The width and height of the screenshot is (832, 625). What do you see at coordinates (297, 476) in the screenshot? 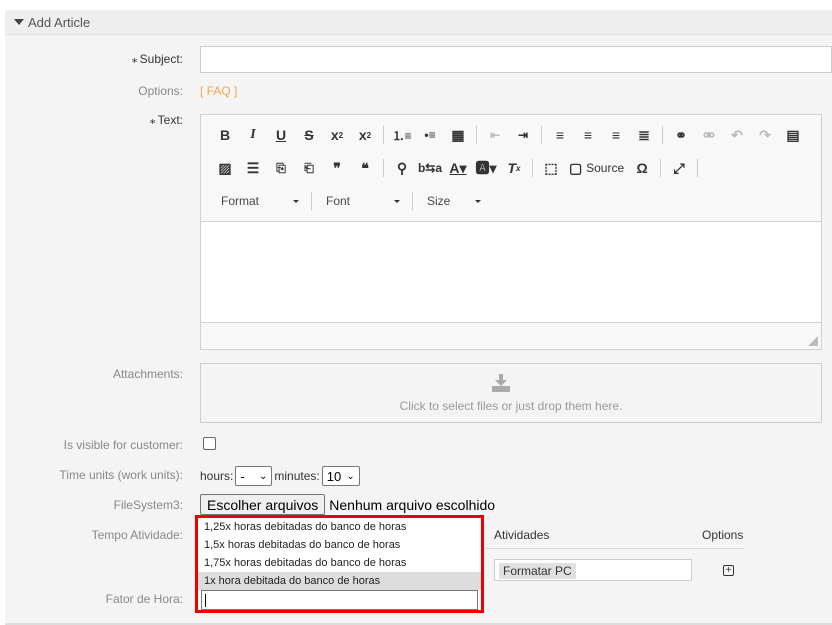
I see `minutes-label: minutes:` at bounding box center [297, 476].